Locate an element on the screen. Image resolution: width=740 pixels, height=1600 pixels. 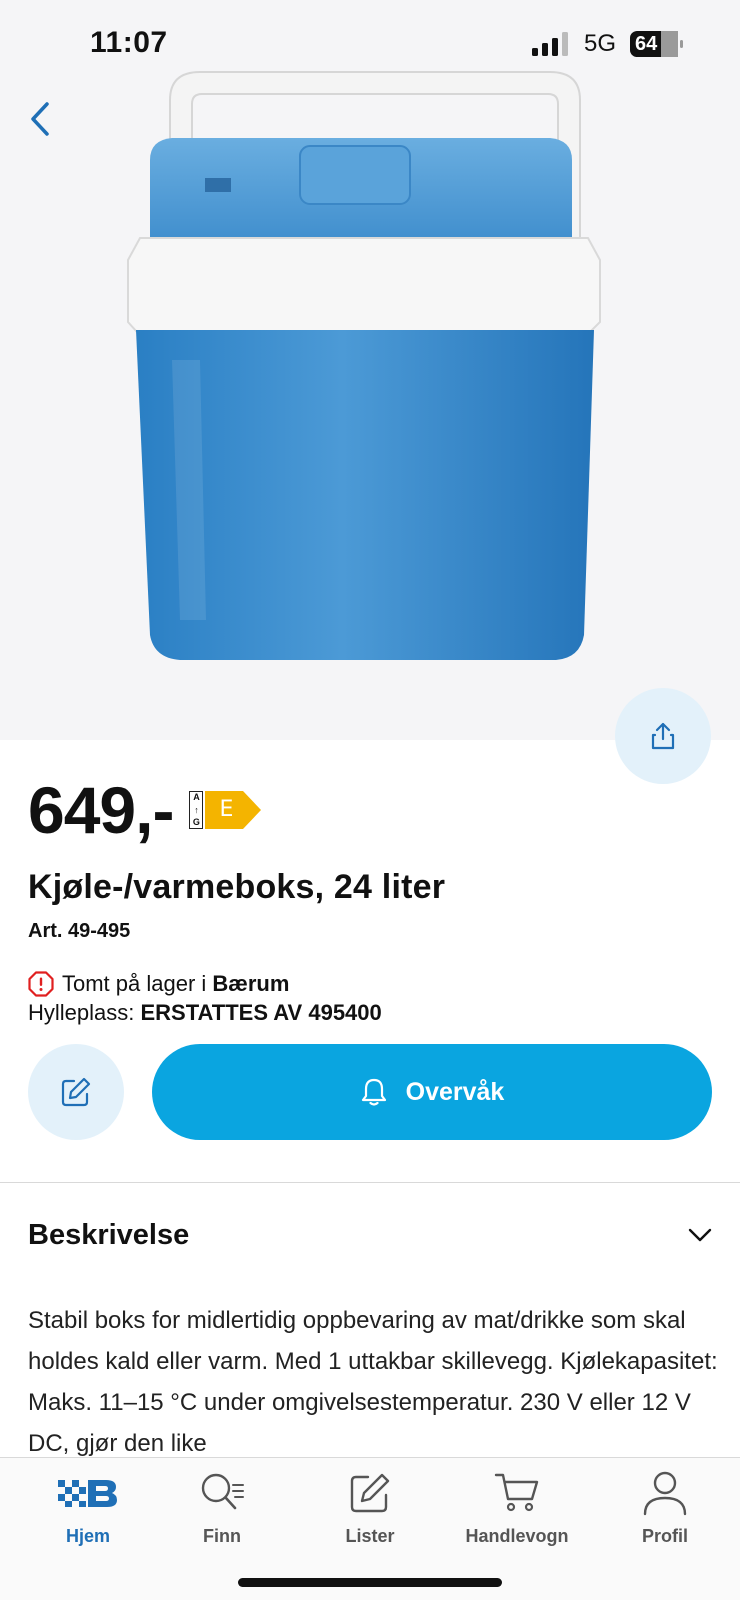
network-type: 5G is located at coordinates (600, 43).